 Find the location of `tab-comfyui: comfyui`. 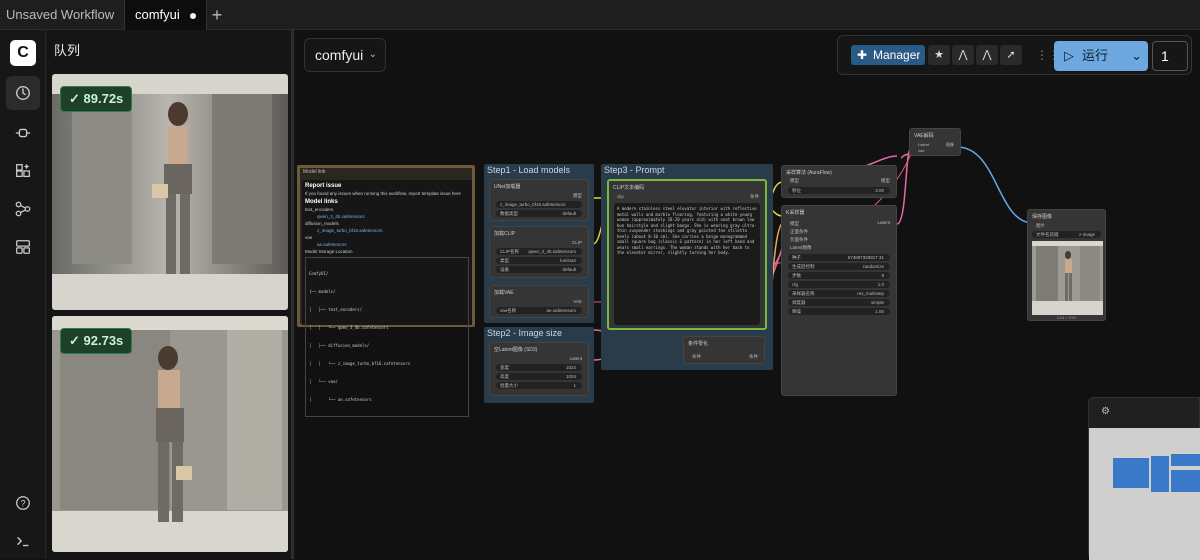

tab-comfyui: comfyui is located at coordinates (165, 15).